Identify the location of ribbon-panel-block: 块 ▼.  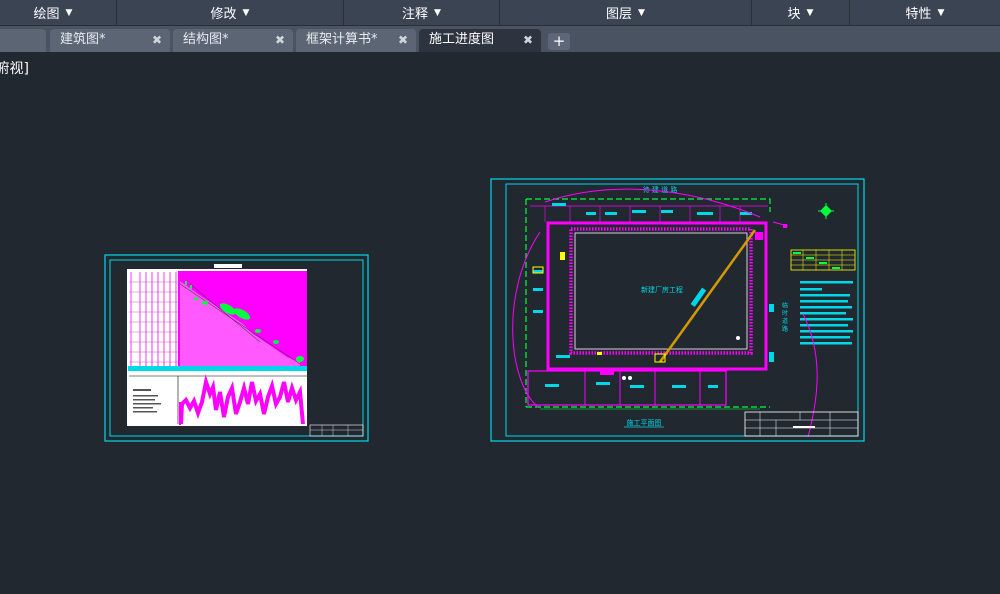
(801, 12).